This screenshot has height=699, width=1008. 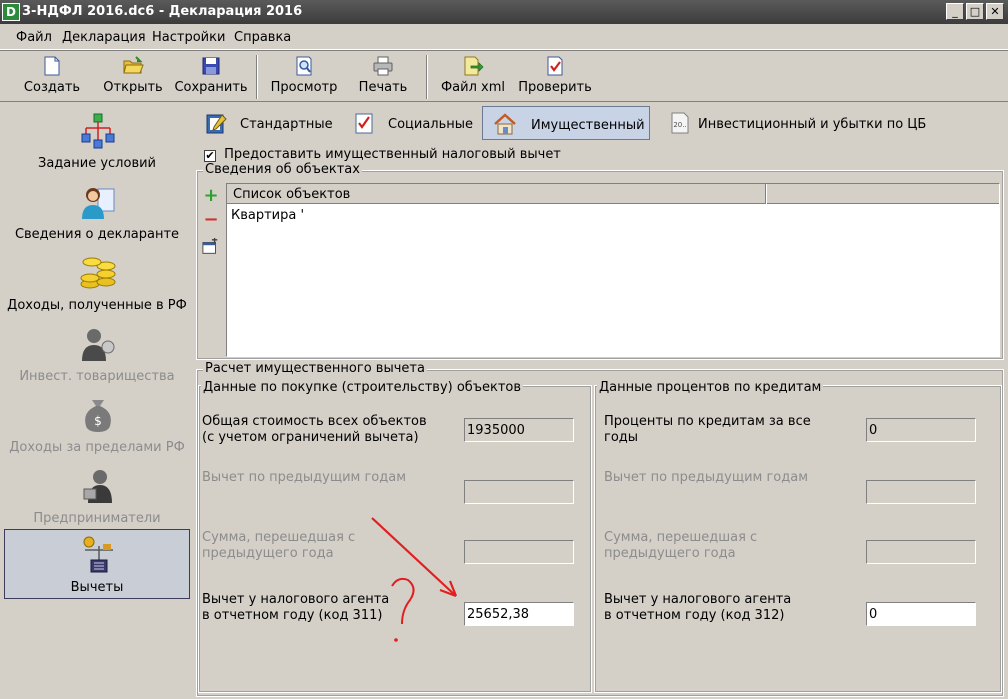 I want to click on tab-property: Имущественный, so click(x=566, y=123).